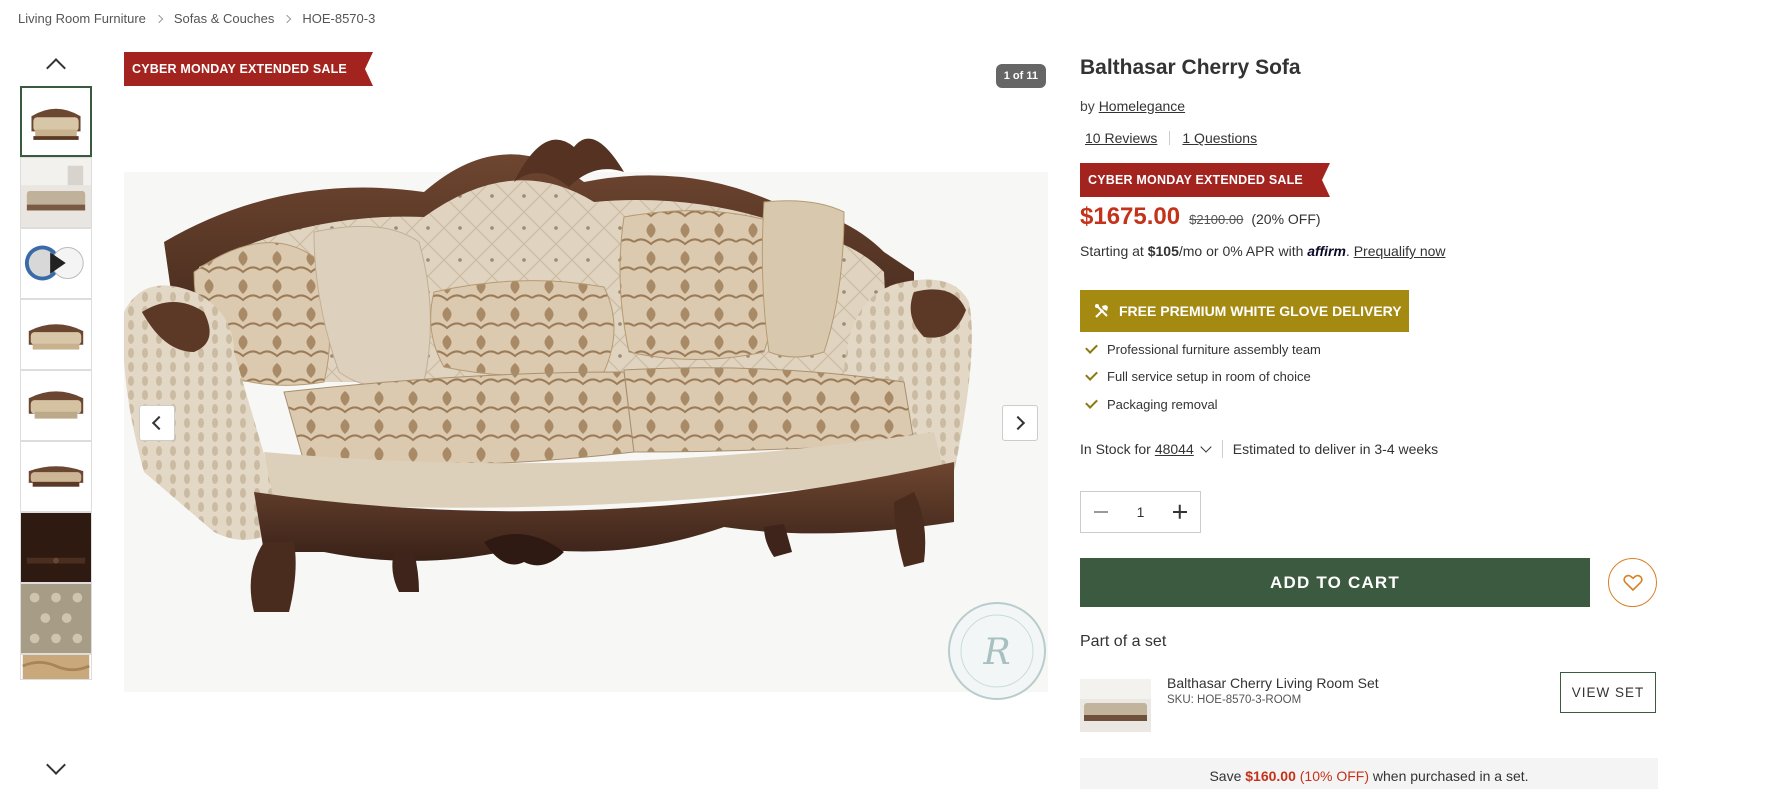 The height and width of the screenshot is (789, 1772). What do you see at coordinates (56, 263) in the screenshot?
I see `thumbnail-video` at bounding box center [56, 263].